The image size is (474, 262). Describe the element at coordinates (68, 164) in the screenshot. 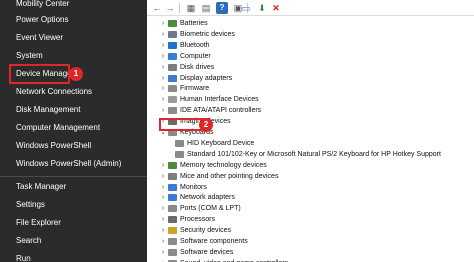

I see `menu-item-windows-powershell-admin: Windows PowerShell (Admin)` at that location.